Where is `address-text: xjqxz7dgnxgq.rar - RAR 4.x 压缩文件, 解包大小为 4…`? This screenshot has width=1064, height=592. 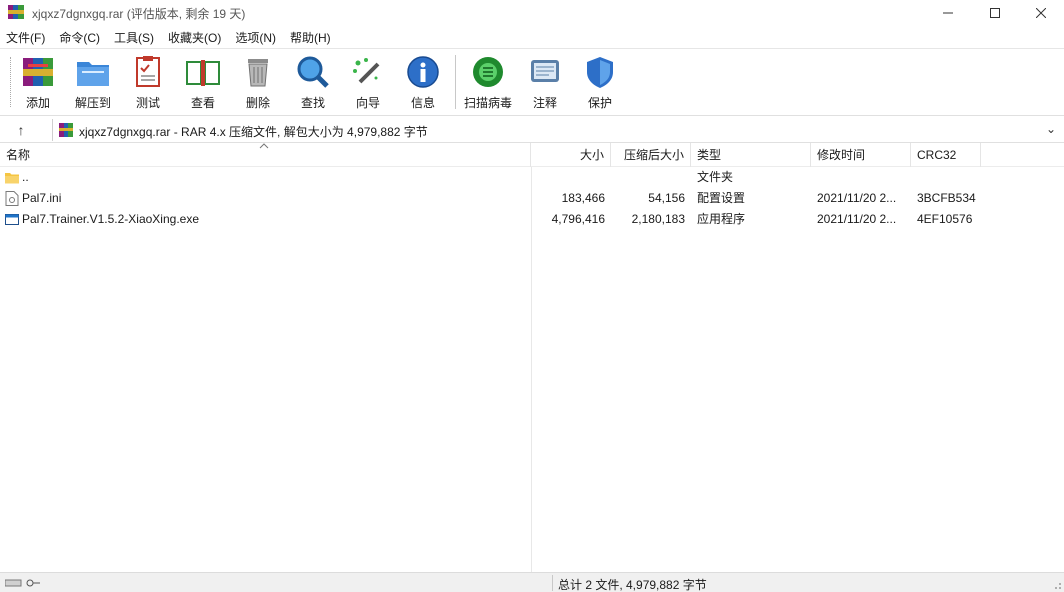
address-text: xjqxz7dgnxgq.rar - RAR 4.x 压缩文件, 解包大小为 4… is located at coordinates (253, 132).